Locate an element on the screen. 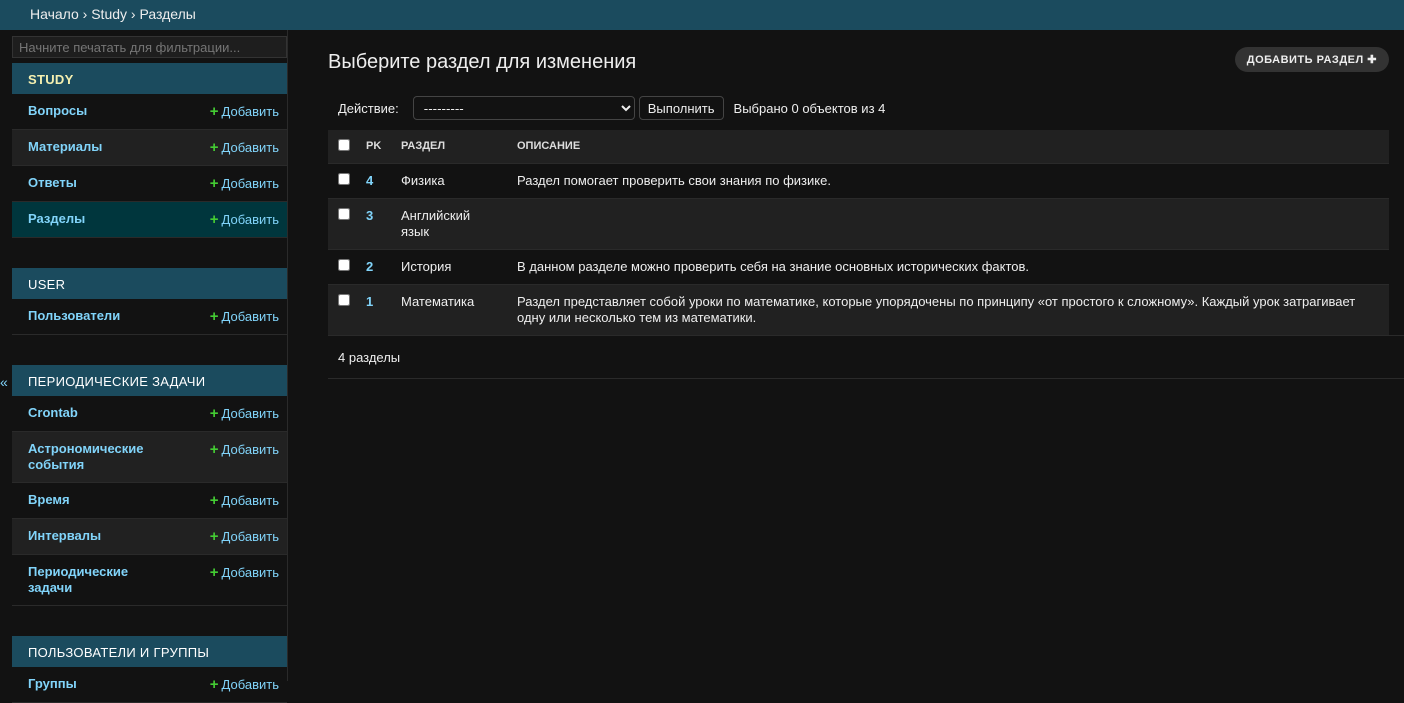 This screenshot has width=1404, height=703. breadcrumb: Начало › Study › Разделы is located at coordinates (702, 15).